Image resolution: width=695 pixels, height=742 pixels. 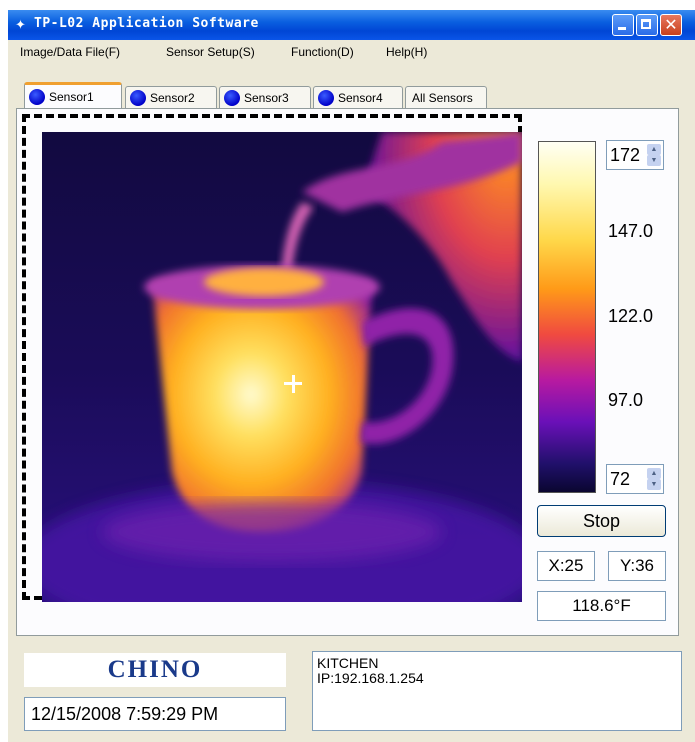 I want to click on tab-label: Sensor1, so click(x=71, y=96).